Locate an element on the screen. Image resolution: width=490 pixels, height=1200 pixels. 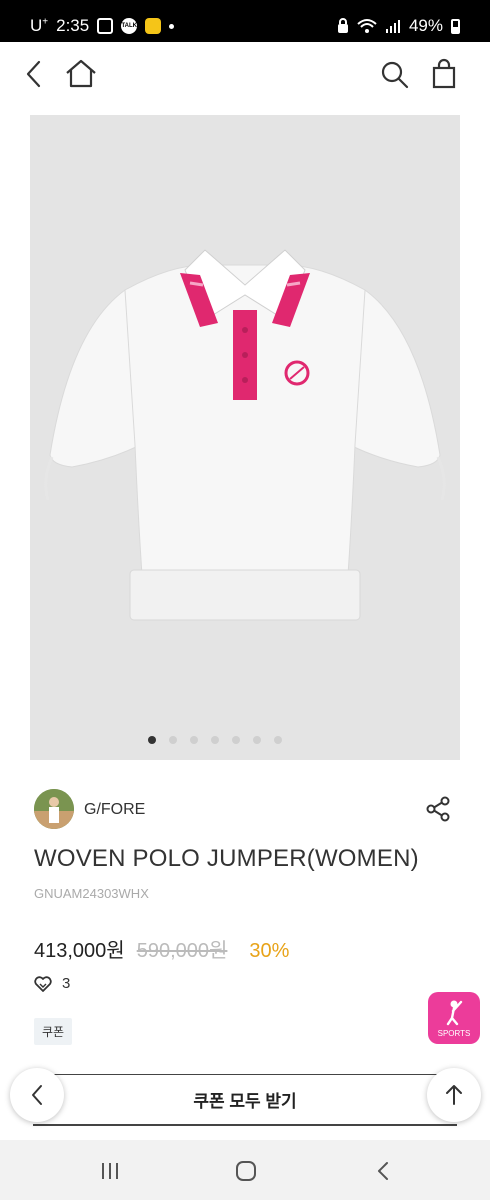
status-right: 49% is located at coordinates (398, 26).